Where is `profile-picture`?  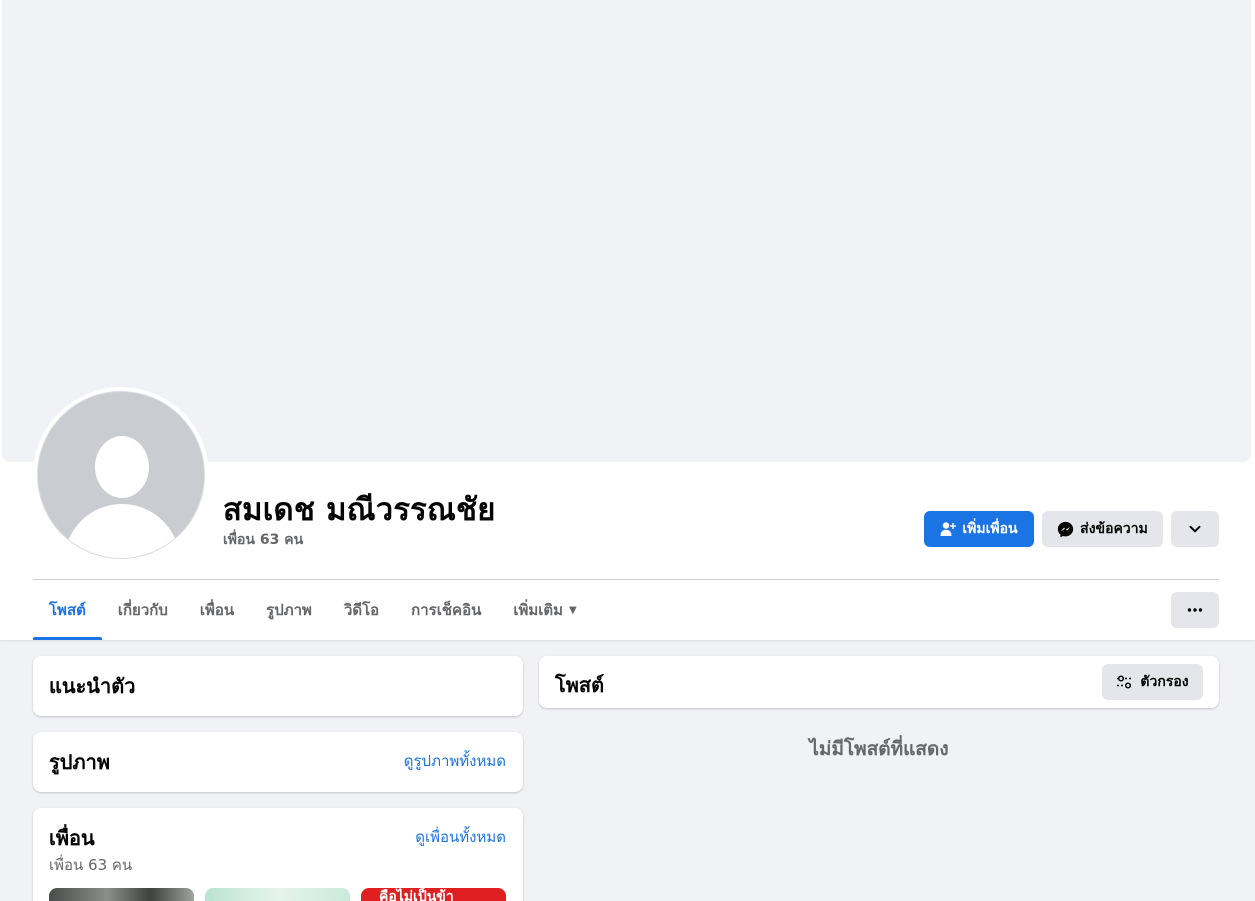 profile-picture is located at coordinates (121, 475).